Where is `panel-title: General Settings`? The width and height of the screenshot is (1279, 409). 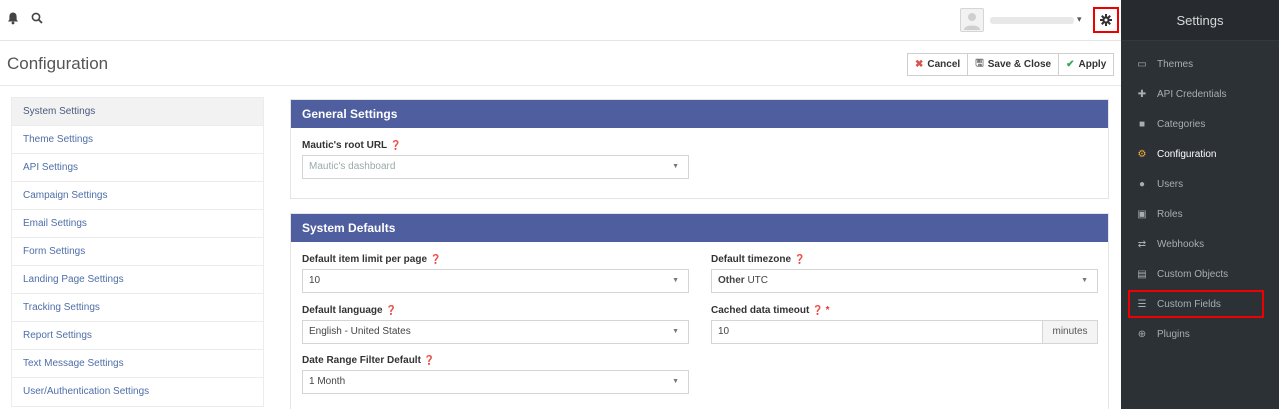 panel-title: General Settings is located at coordinates (699, 114).